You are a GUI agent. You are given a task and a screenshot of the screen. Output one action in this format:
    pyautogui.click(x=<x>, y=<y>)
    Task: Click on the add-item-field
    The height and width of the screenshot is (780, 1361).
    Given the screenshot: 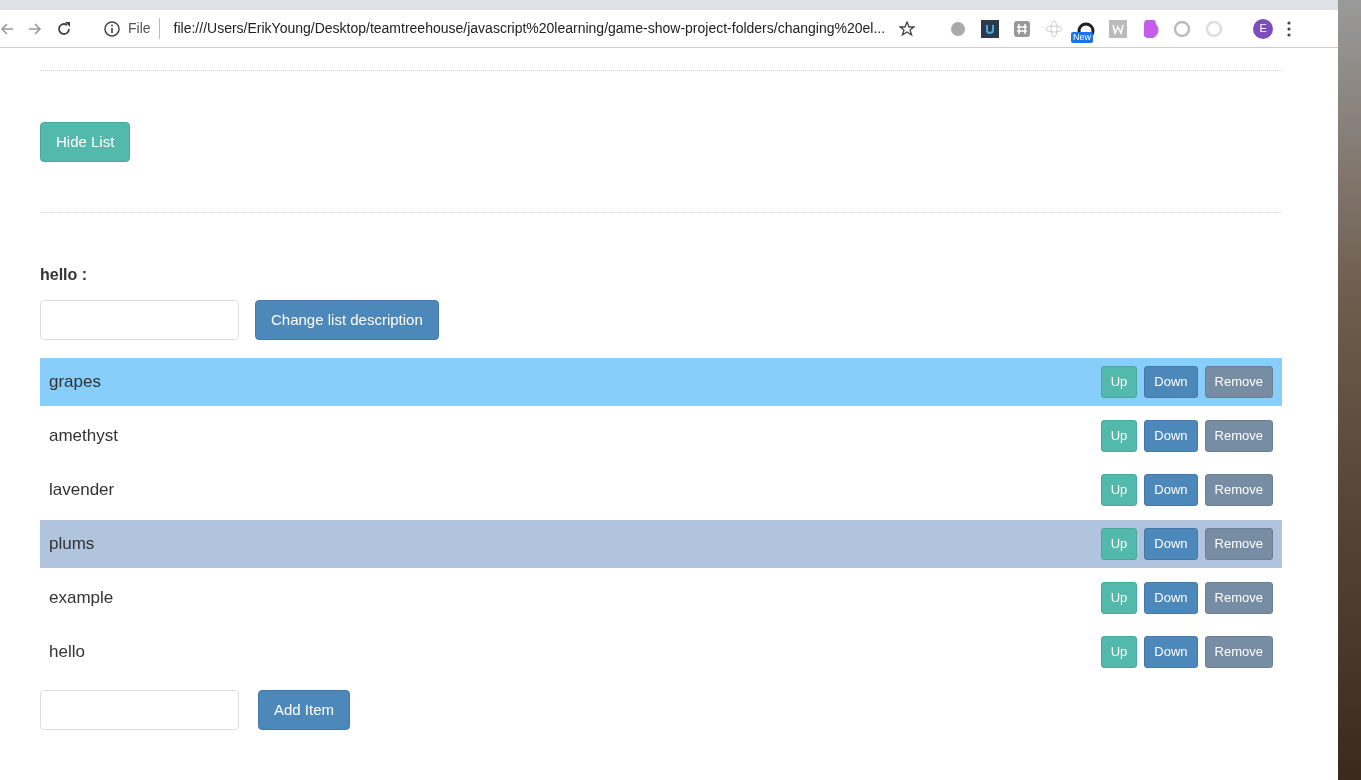 What is the action you would take?
    pyautogui.click(x=139, y=710)
    